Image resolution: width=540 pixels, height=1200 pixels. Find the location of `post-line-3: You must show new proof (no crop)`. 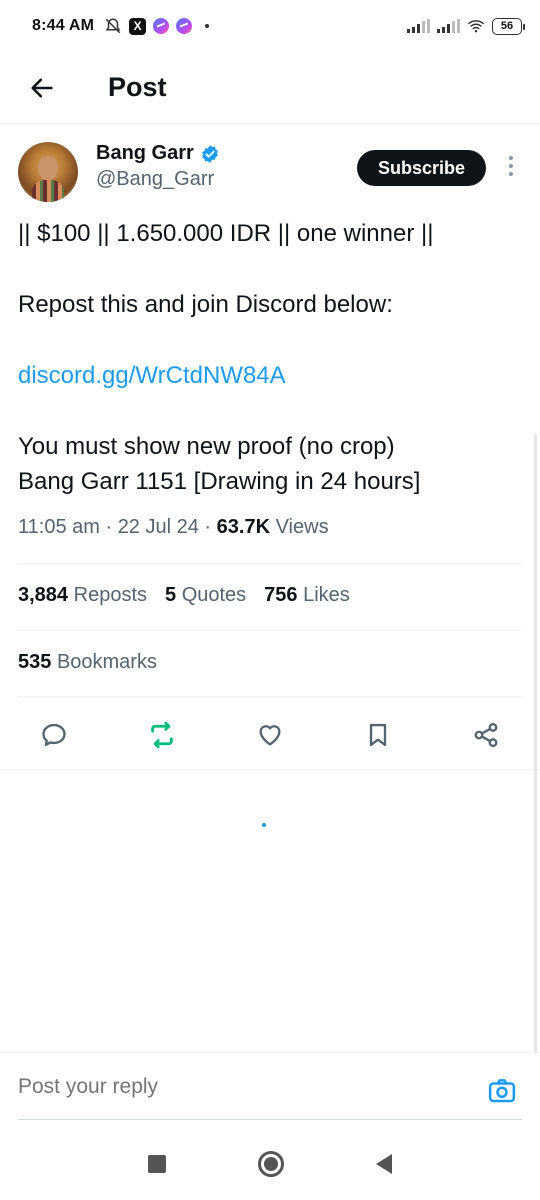

post-line-3: You must show new proof (no crop) is located at coordinates (206, 446).